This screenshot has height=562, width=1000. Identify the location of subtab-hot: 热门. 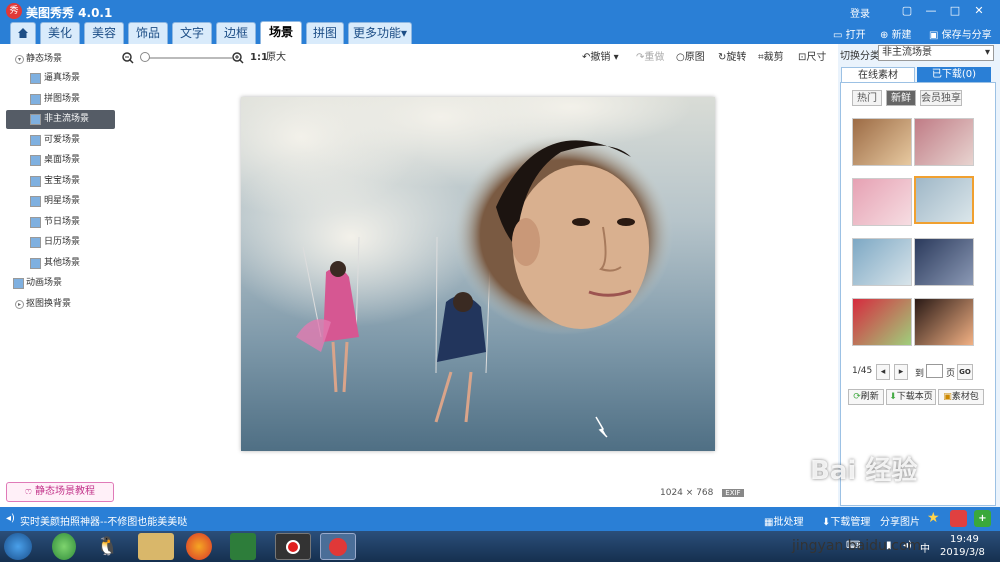
(867, 98).